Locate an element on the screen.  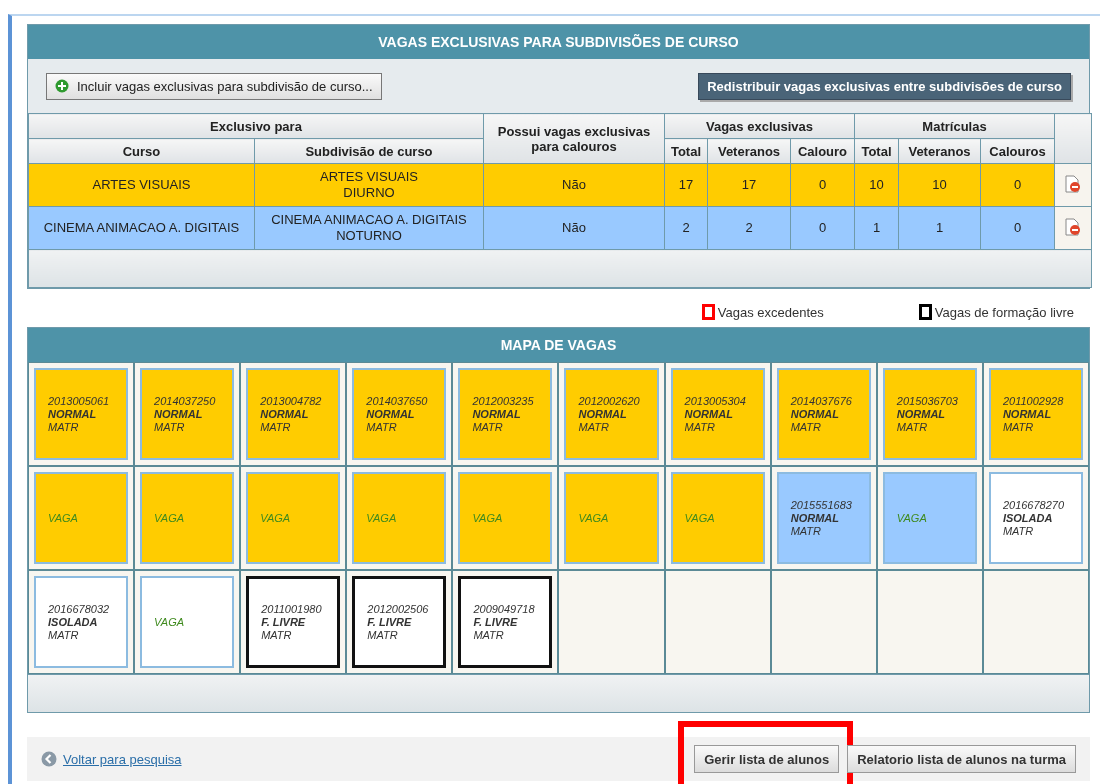
footer-button: Relatorio lista de alunos na turma is located at coordinates (961, 759).